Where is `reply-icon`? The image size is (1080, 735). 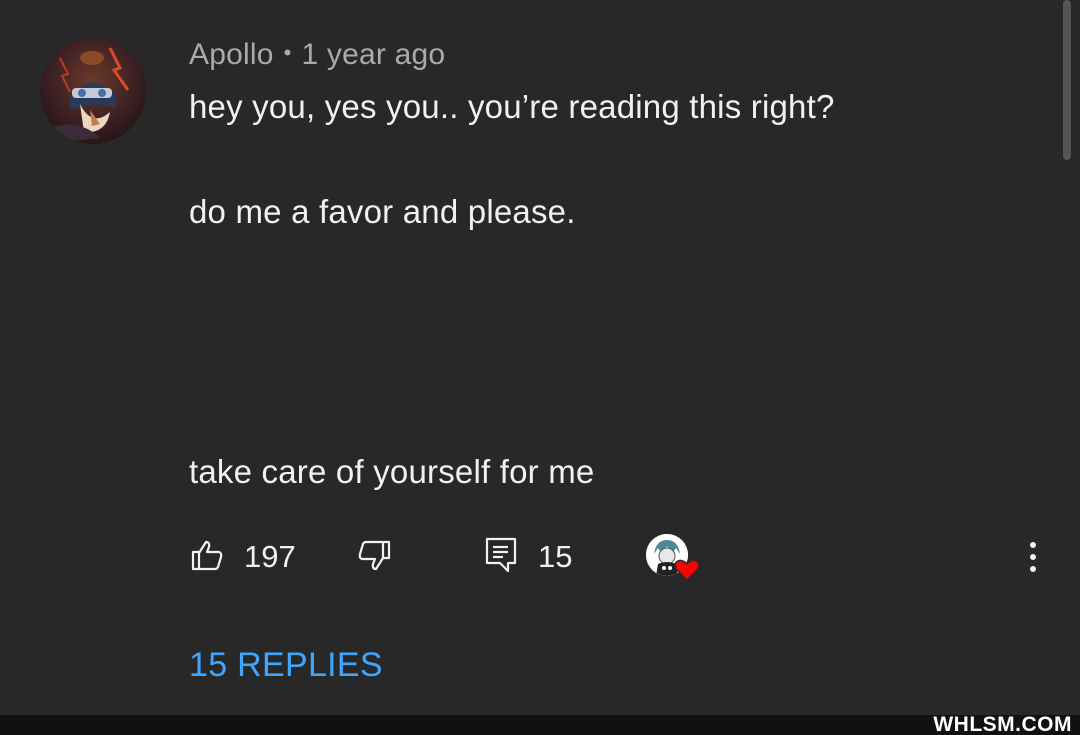 reply-icon is located at coordinates (501, 557).